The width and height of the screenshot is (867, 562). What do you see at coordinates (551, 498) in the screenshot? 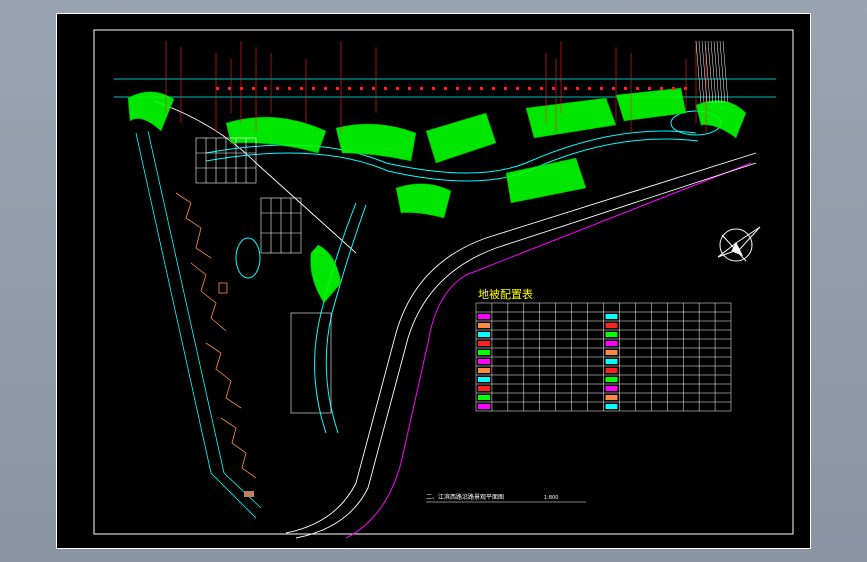
I see `scale-label: 1:800` at bounding box center [551, 498].